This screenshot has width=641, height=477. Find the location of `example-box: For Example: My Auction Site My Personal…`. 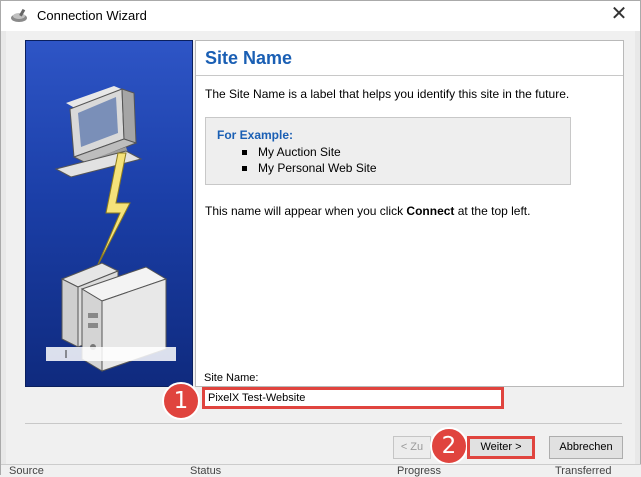

example-box: For Example: My Auction Site My Personal… is located at coordinates (388, 151).